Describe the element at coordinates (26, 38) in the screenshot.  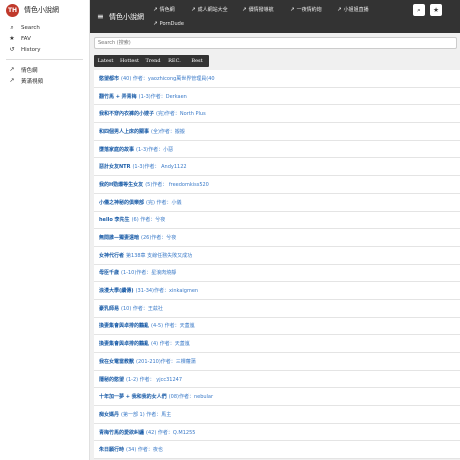
I see `sidebar-item-label: FAV` at that location.